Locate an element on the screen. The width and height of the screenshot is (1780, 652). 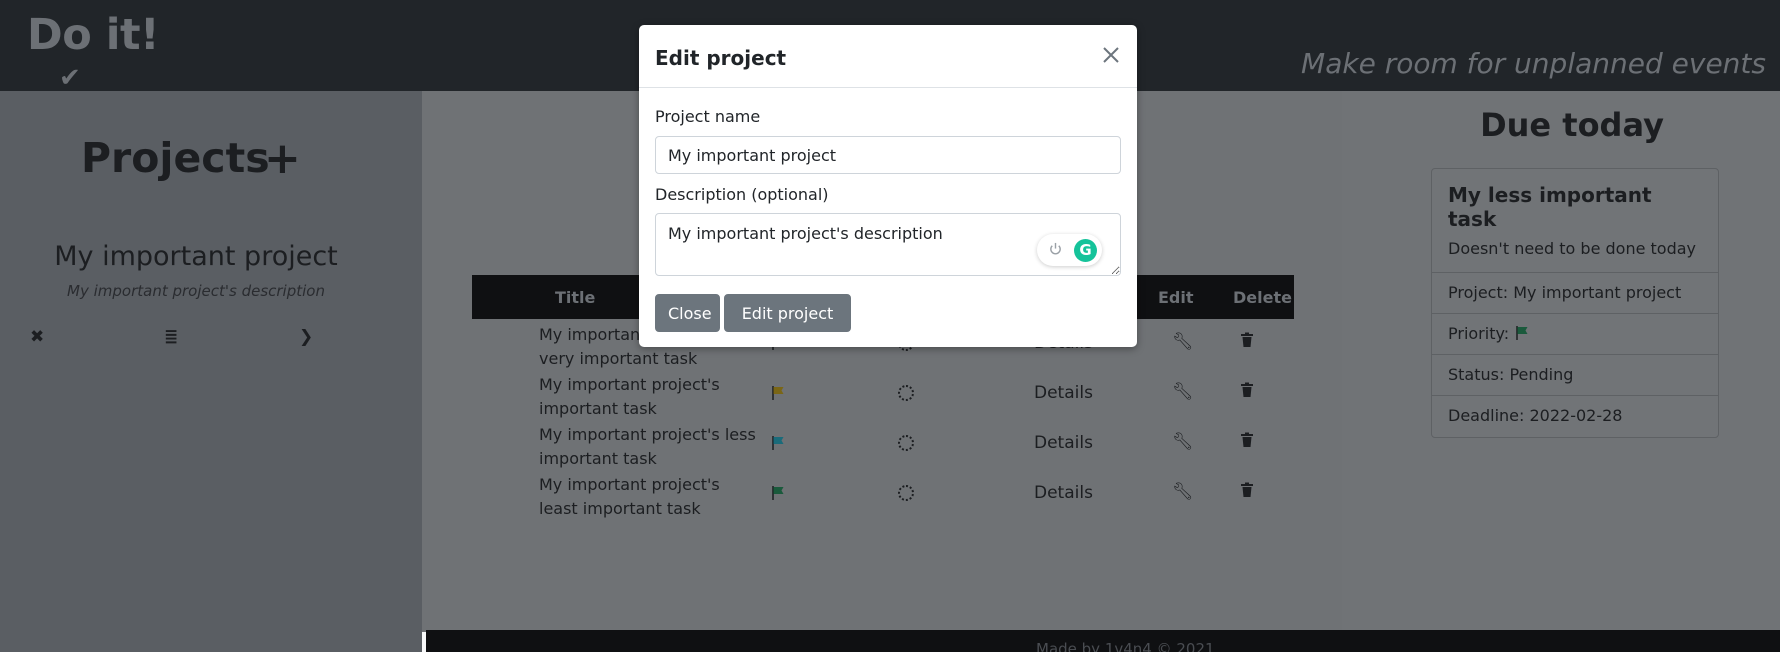
grammarly-icon: G is located at coordinates (1085, 250).